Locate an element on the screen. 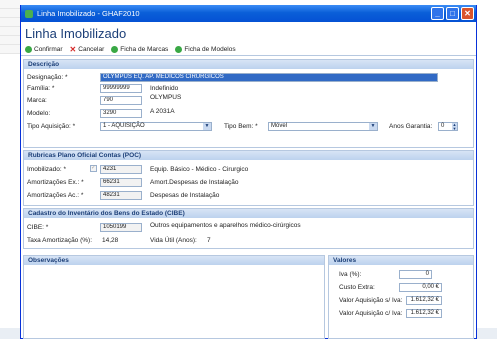 Image resolution: width=497 pixels, height=339 pixels. background-strip is located at coordinates (10, 169).